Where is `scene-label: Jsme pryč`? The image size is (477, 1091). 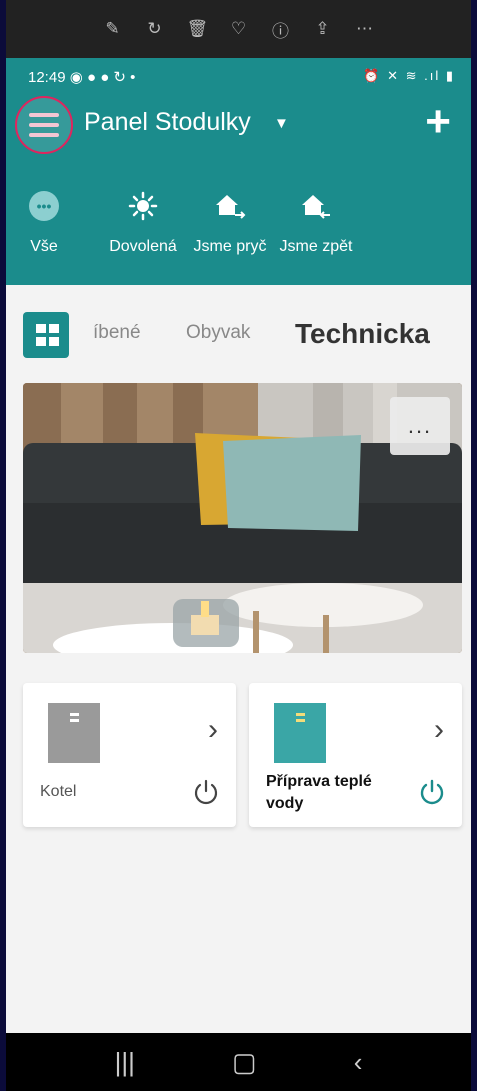
scene-label: Jsme pryč is located at coordinates (230, 246).